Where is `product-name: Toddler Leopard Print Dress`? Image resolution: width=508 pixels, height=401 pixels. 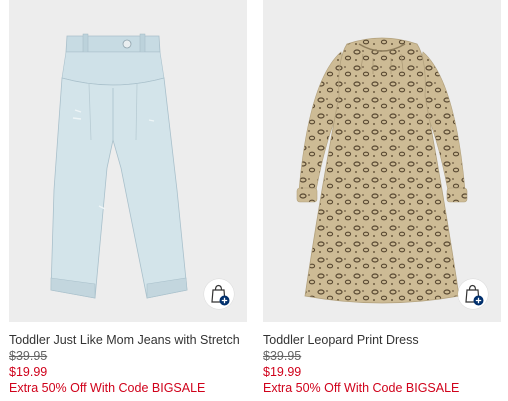
product-name: Toddler Leopard Print Dress is located at coordinates (382, 340).